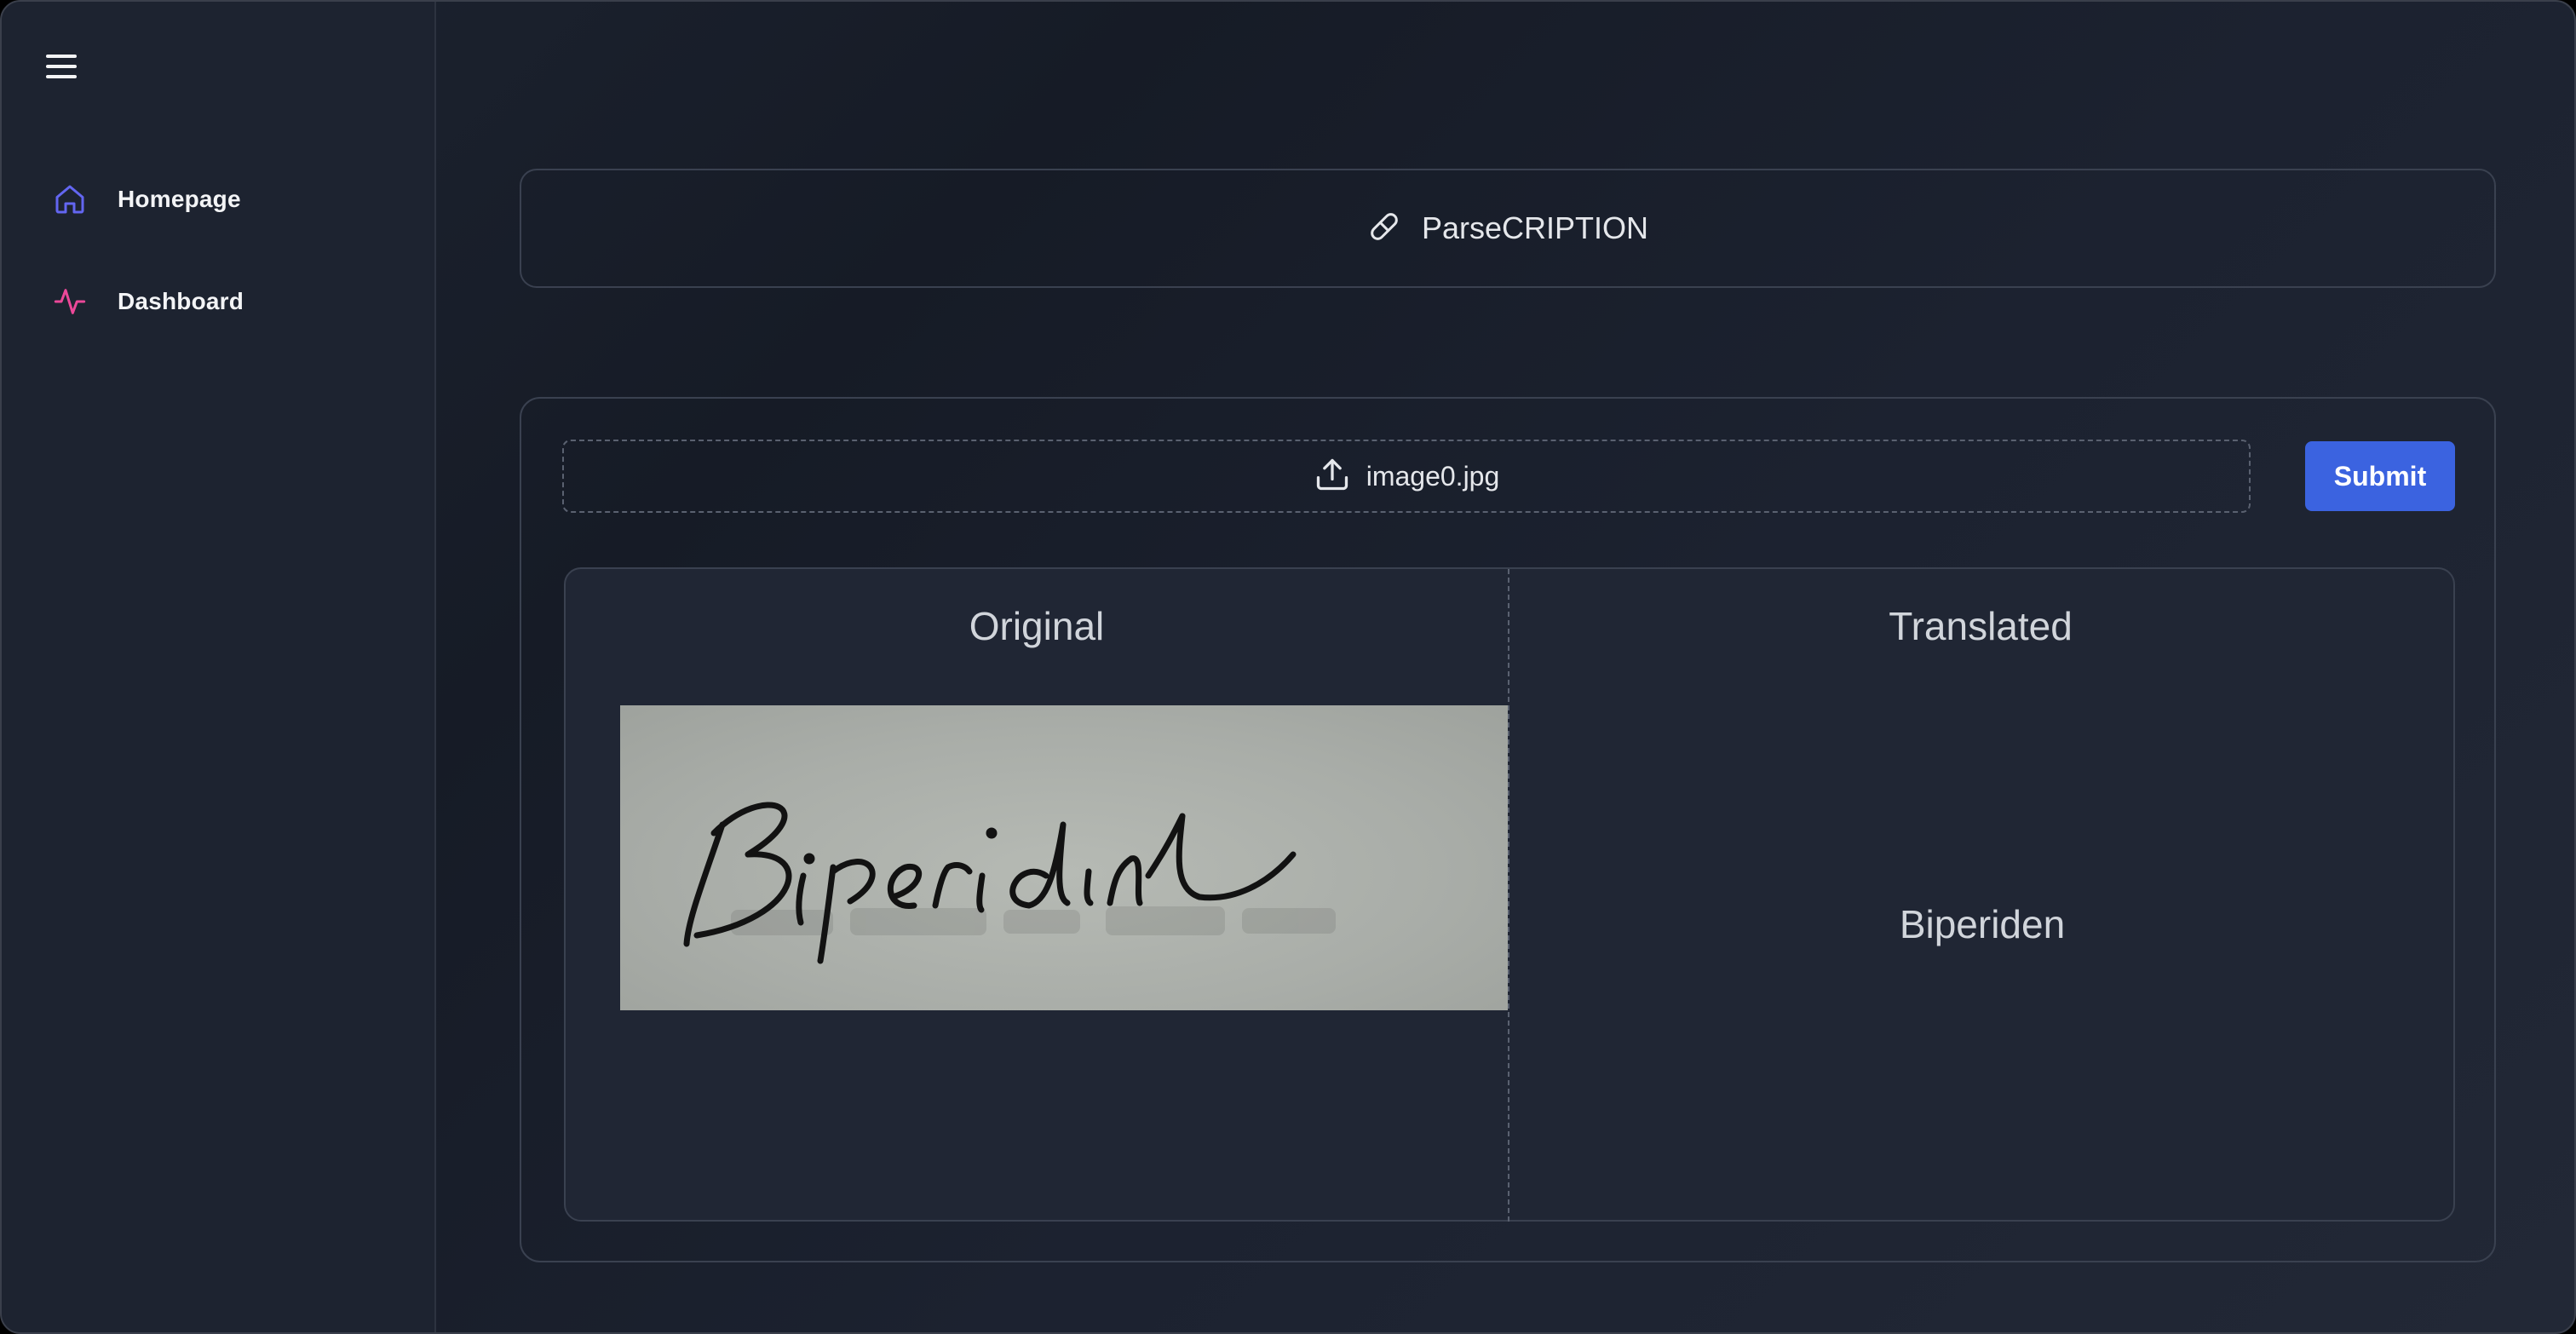  I want to click on home-icon, so click(70, 200).